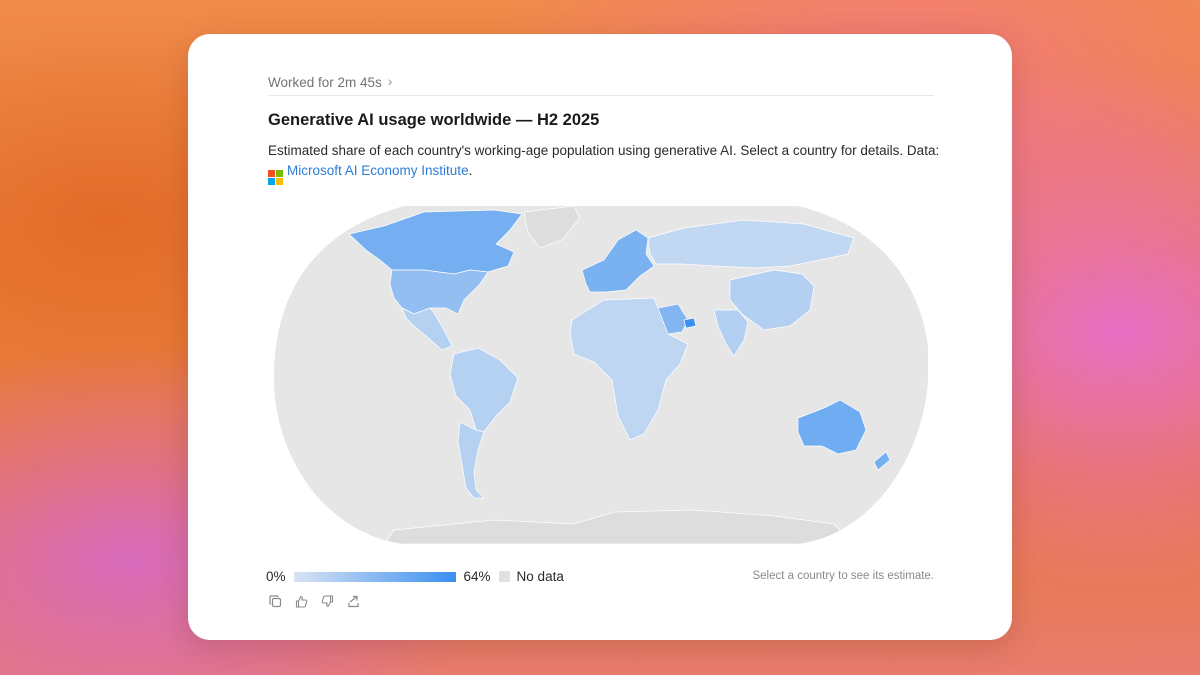 The image size is (1200, 675). Describe the element at coordinates (690, 323) in the screenshot. I see `country-uae` at that location.